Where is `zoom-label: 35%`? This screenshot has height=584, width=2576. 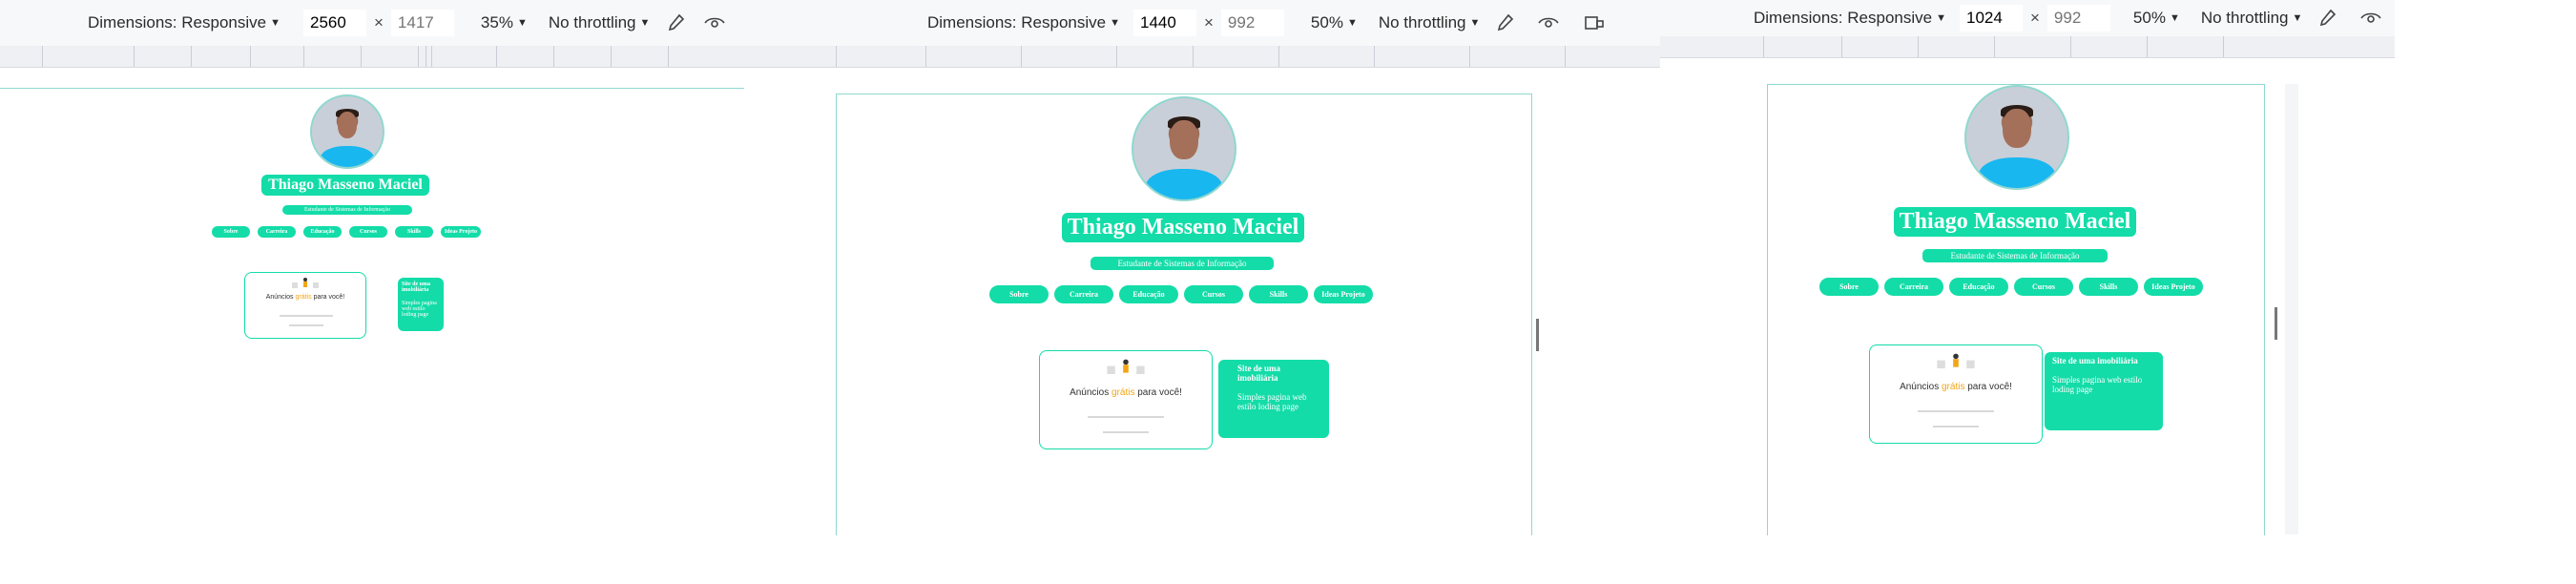
zoom-label: 35% is located at coordinates (496, 22).